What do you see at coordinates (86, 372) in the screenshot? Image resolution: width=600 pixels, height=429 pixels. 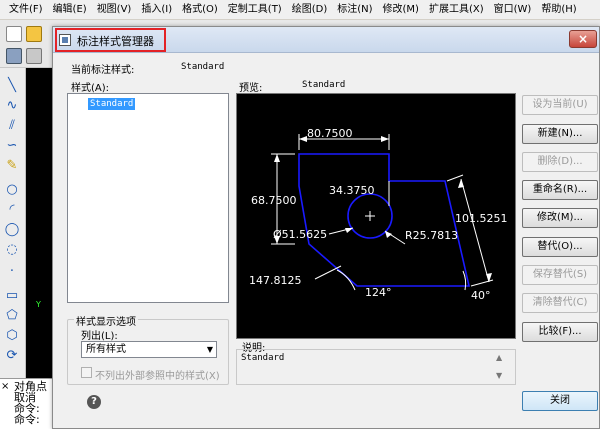 I see `exclude-xref-checkbox` at bounding box center [86, 372].